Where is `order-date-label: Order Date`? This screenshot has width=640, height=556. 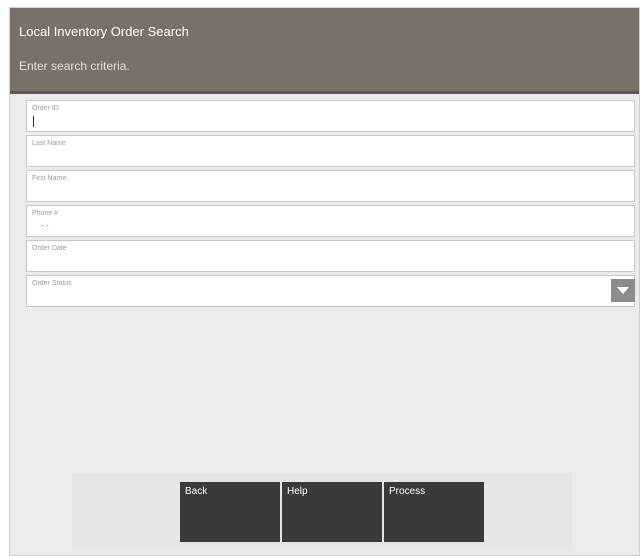 order-date-label: Order Date is located at coordinates (49, 248).